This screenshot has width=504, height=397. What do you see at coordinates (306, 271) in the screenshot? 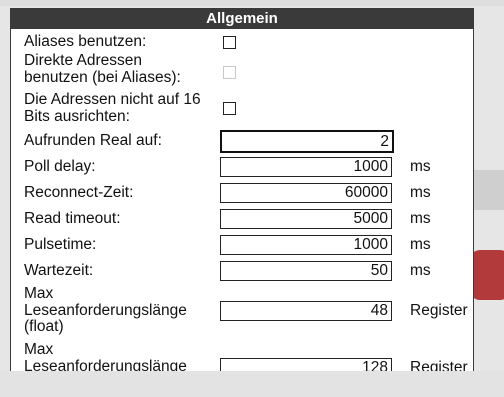
I see `wait-time-input` at bounding box center [306, 271].